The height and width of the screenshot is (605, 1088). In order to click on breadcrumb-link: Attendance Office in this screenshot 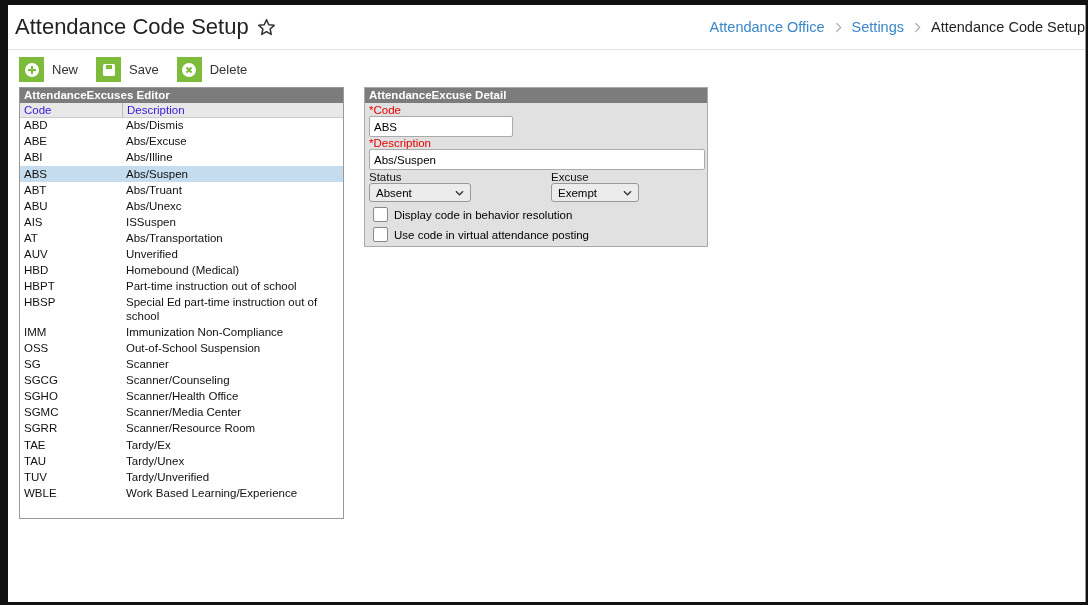, I will do `click(767, 27)`.